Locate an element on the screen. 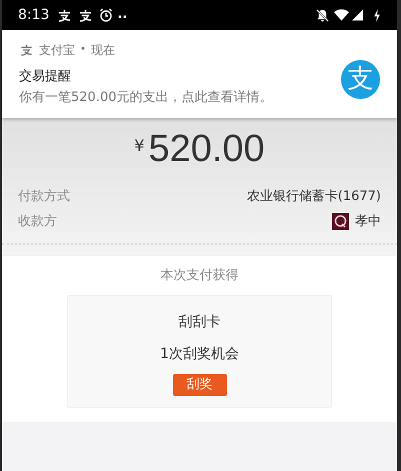 Image resolution: width=401 pixels, height=471 pixels. detail-label: 收款方 is located at coordinates (37, 221).